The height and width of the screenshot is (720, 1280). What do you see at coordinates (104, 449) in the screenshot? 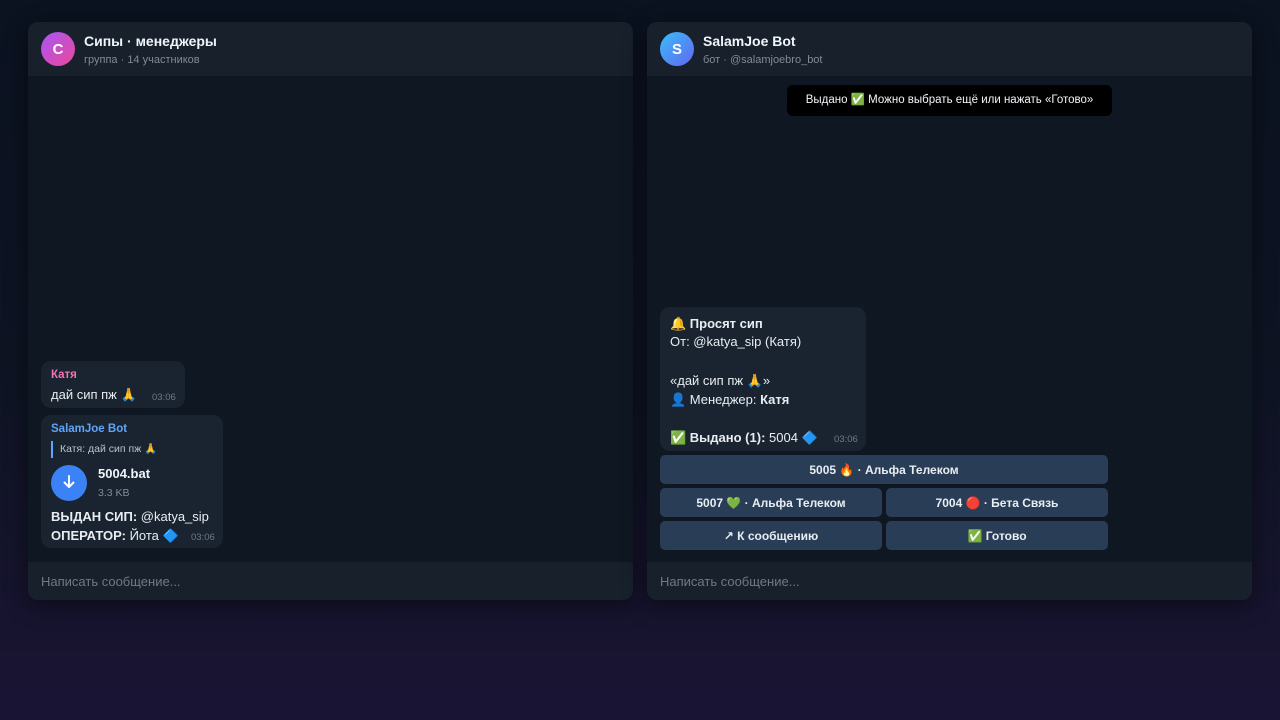
I see `reply-quote: Катя: дай сип пж 🙏` at bounding box center [104, 449].